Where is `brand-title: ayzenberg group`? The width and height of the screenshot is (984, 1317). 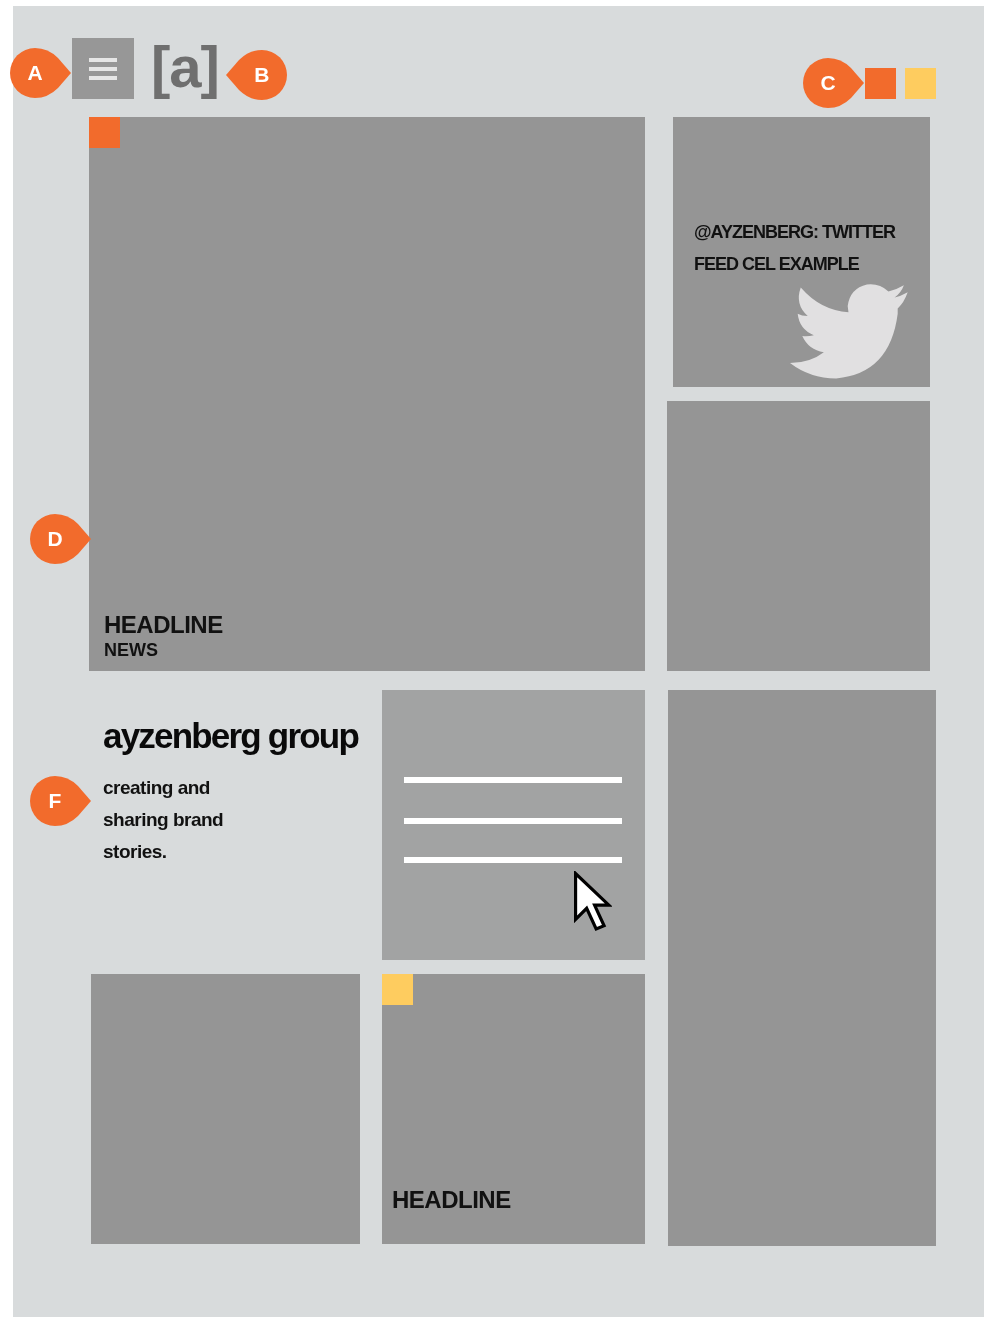
brand-title: ayzenberg group is located at coordinates (231, 736).